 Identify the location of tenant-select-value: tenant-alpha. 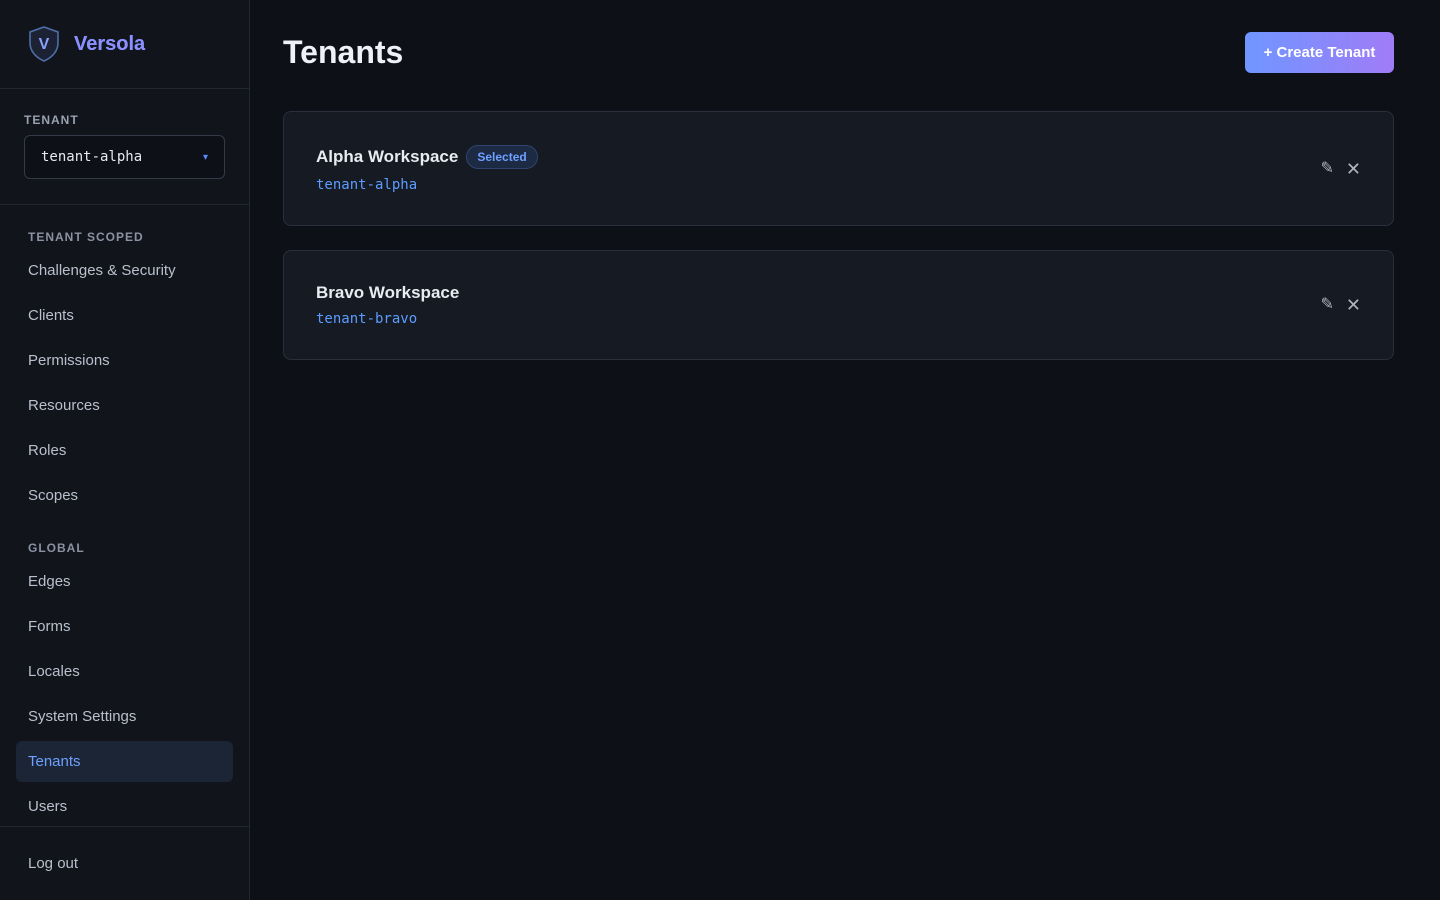
(92, 157).